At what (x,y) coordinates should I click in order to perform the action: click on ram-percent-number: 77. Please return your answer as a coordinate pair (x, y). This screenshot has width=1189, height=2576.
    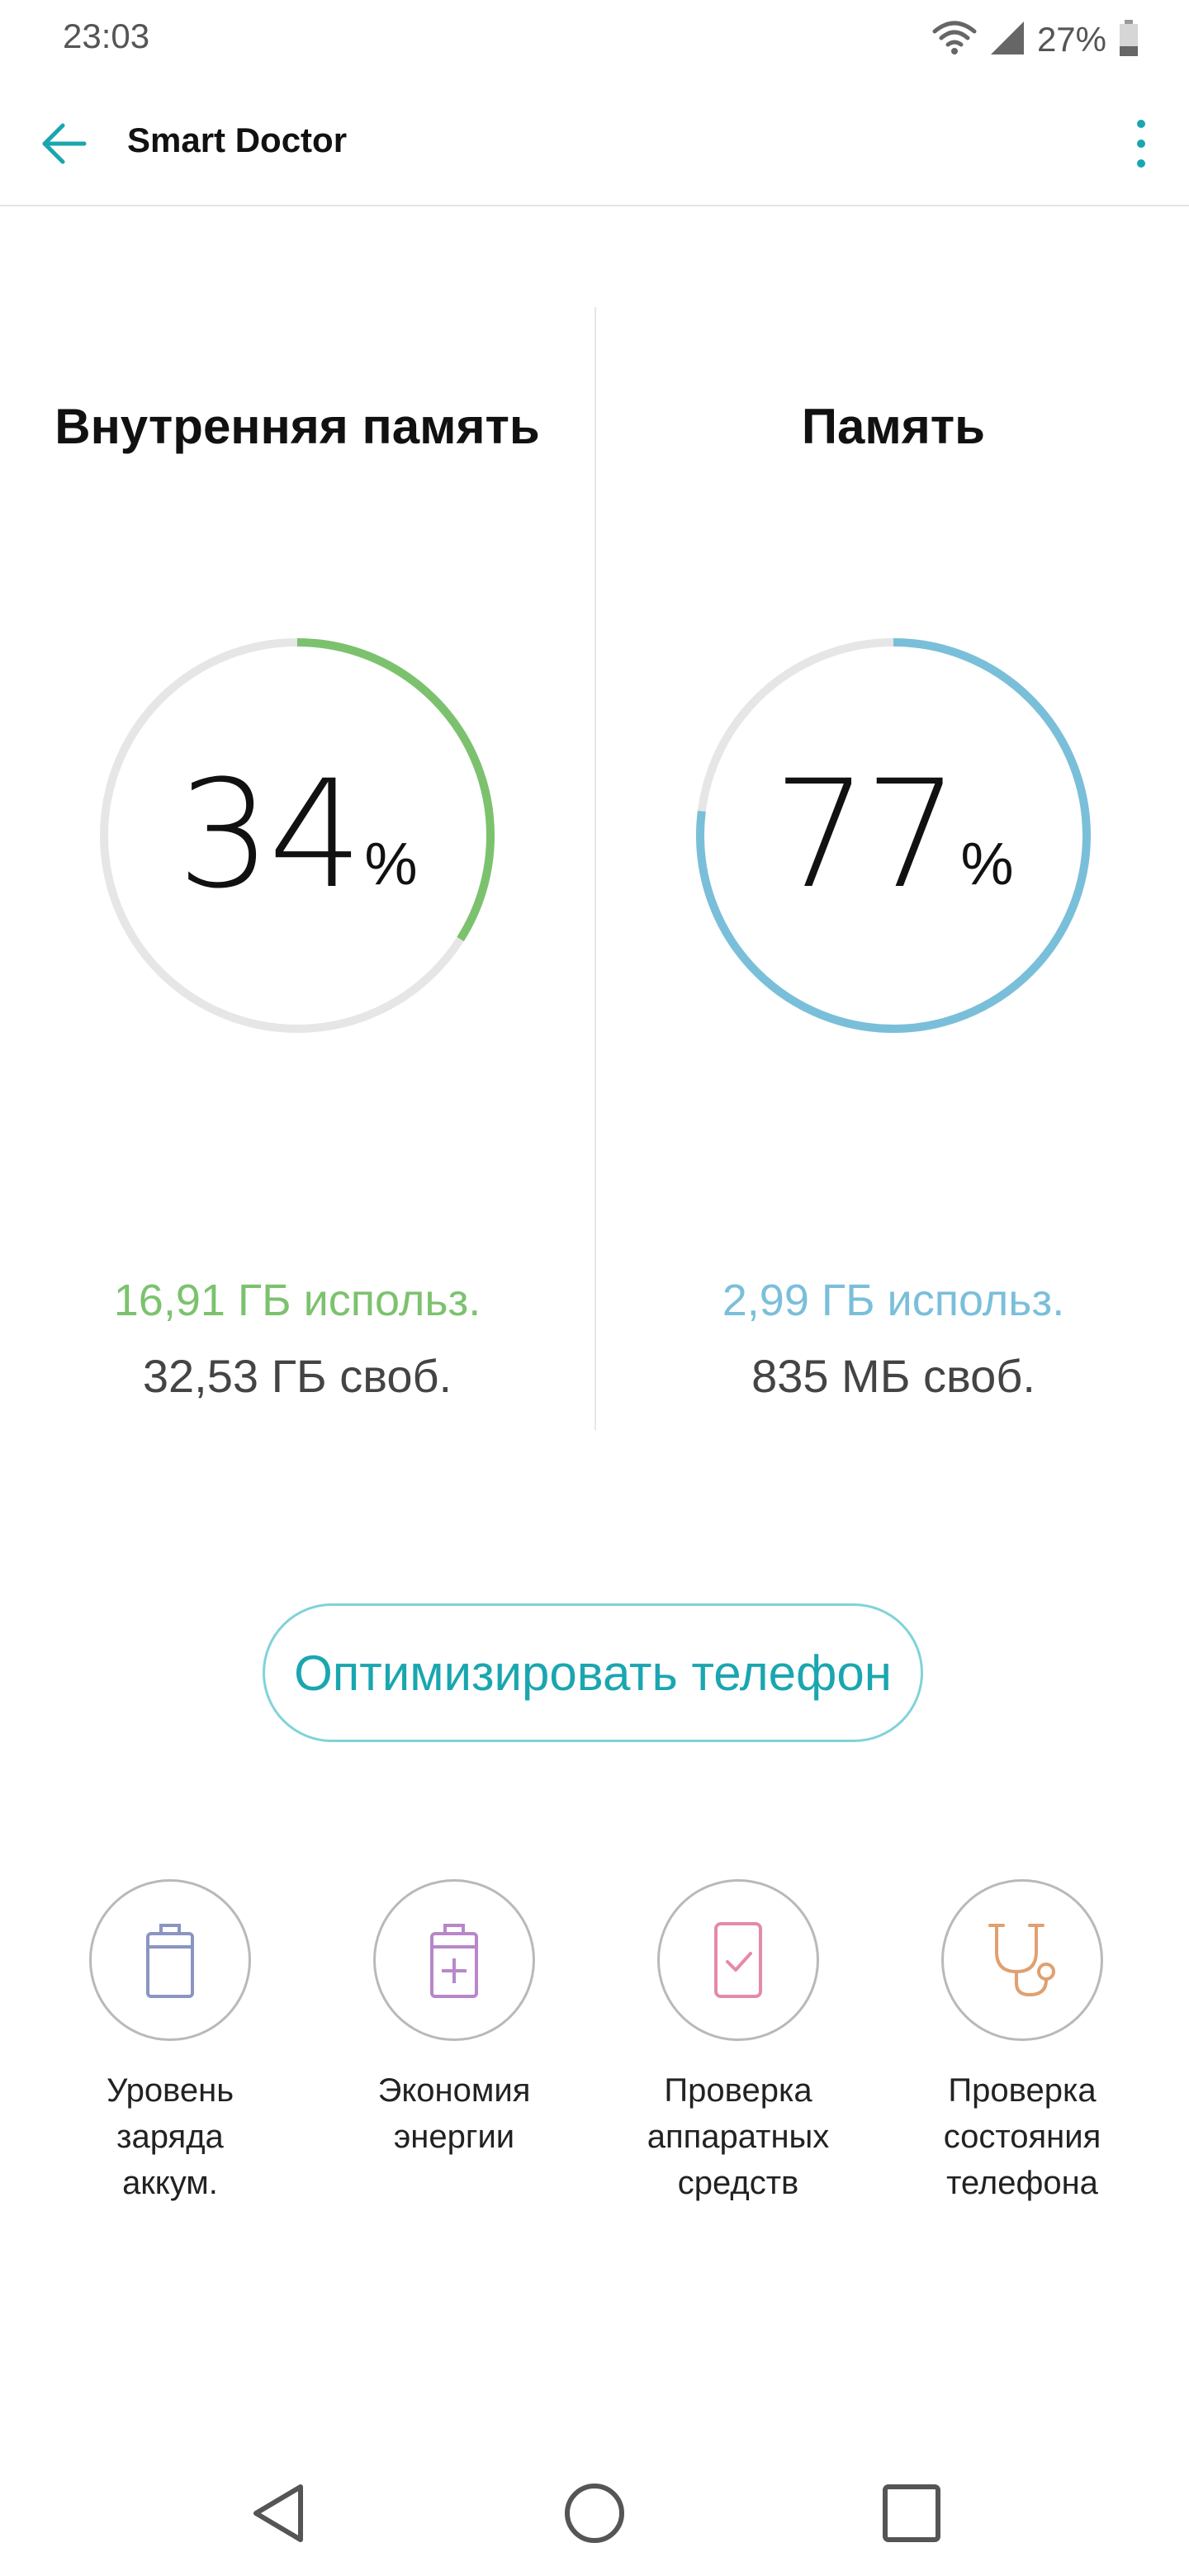
    Looking at the image, I should click on (866, 835).